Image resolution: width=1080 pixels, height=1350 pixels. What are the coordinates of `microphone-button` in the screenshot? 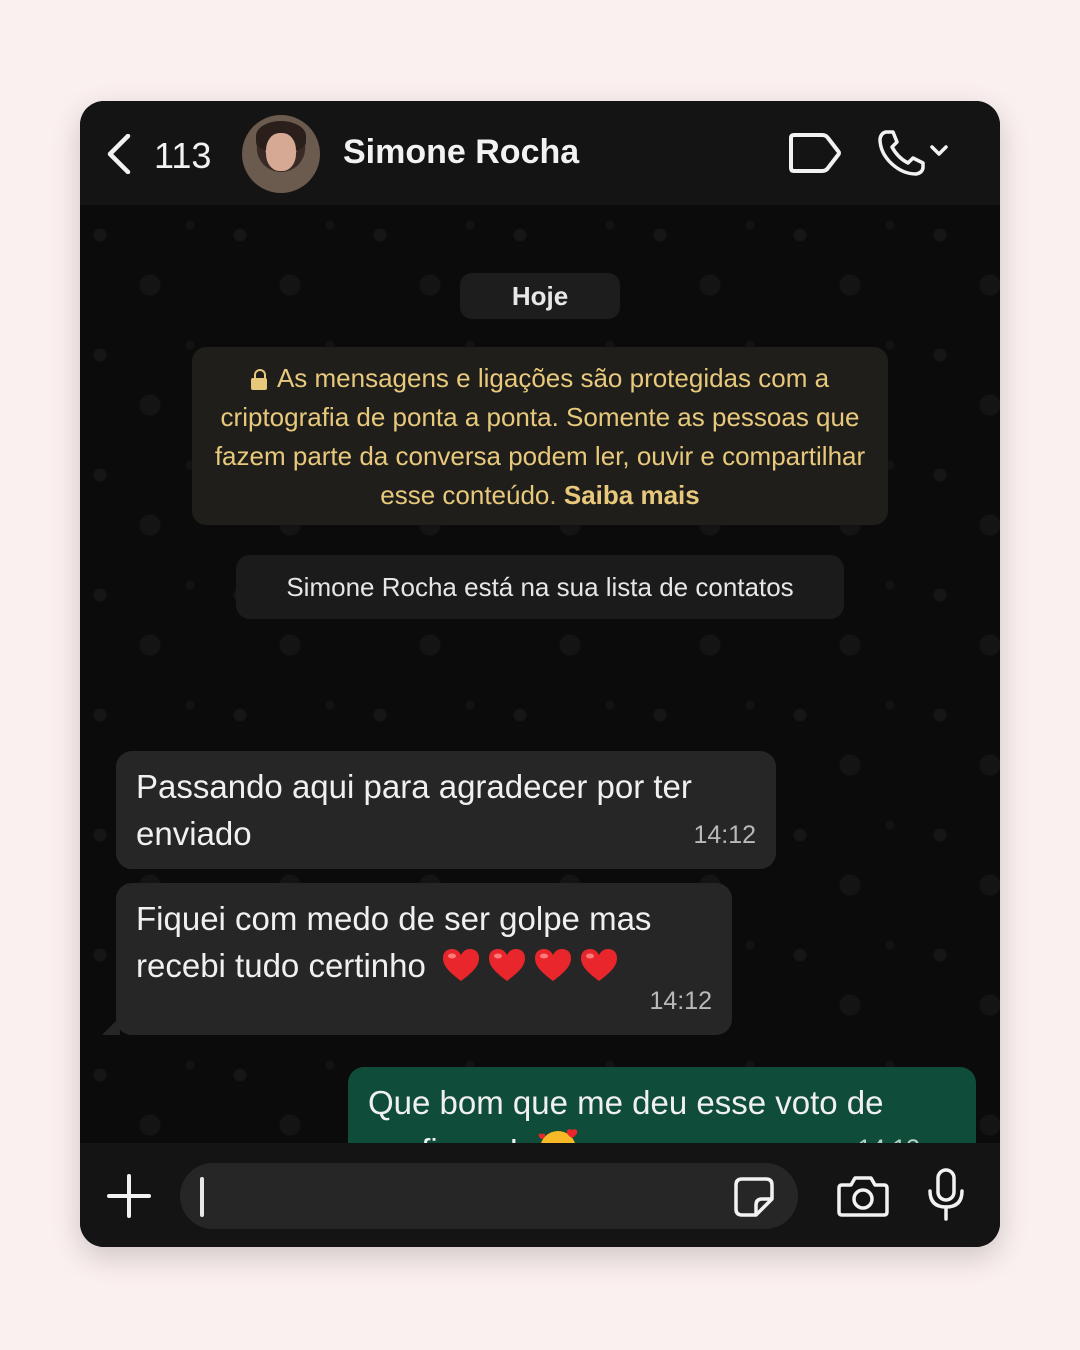 It's located at (946, 1195).